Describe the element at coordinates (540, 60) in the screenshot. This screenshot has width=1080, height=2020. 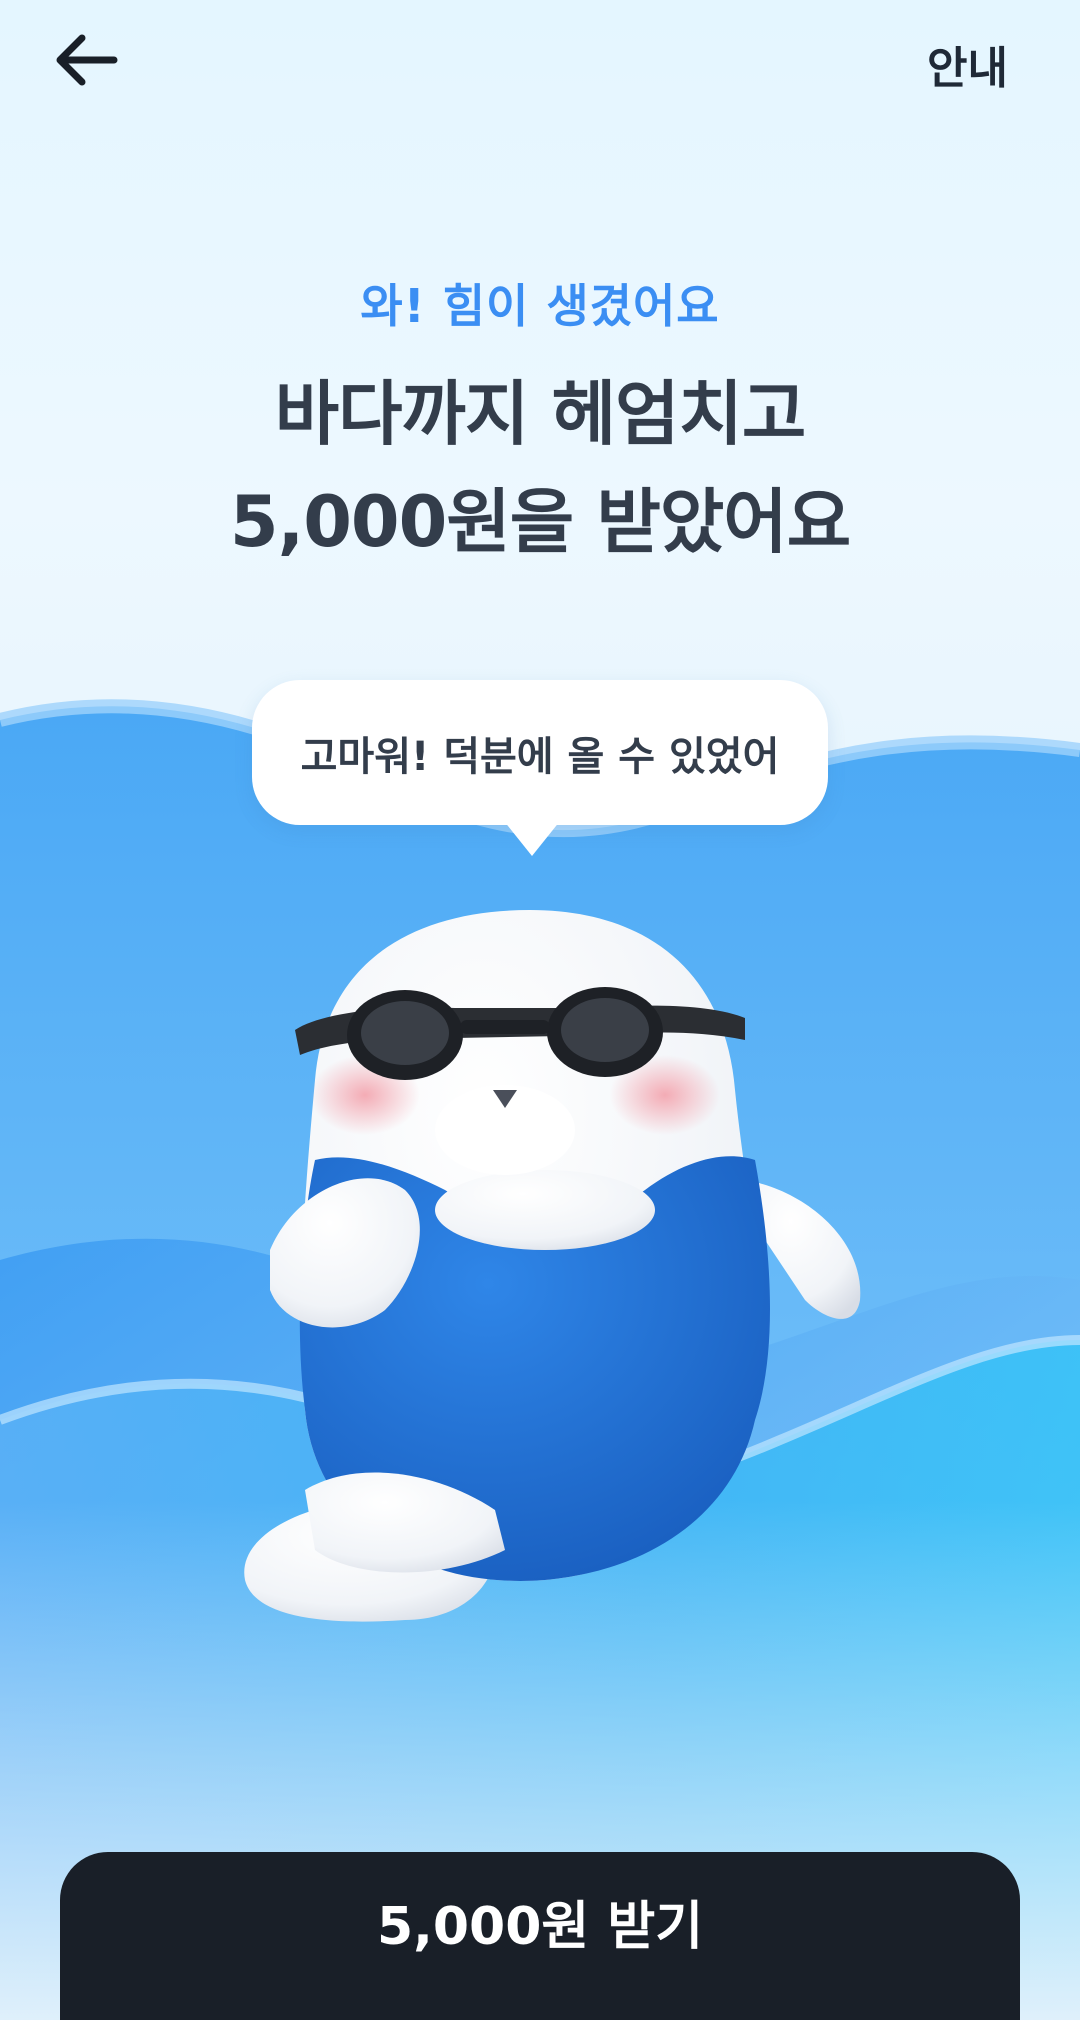
I see `top-bar: 안내` at that location.